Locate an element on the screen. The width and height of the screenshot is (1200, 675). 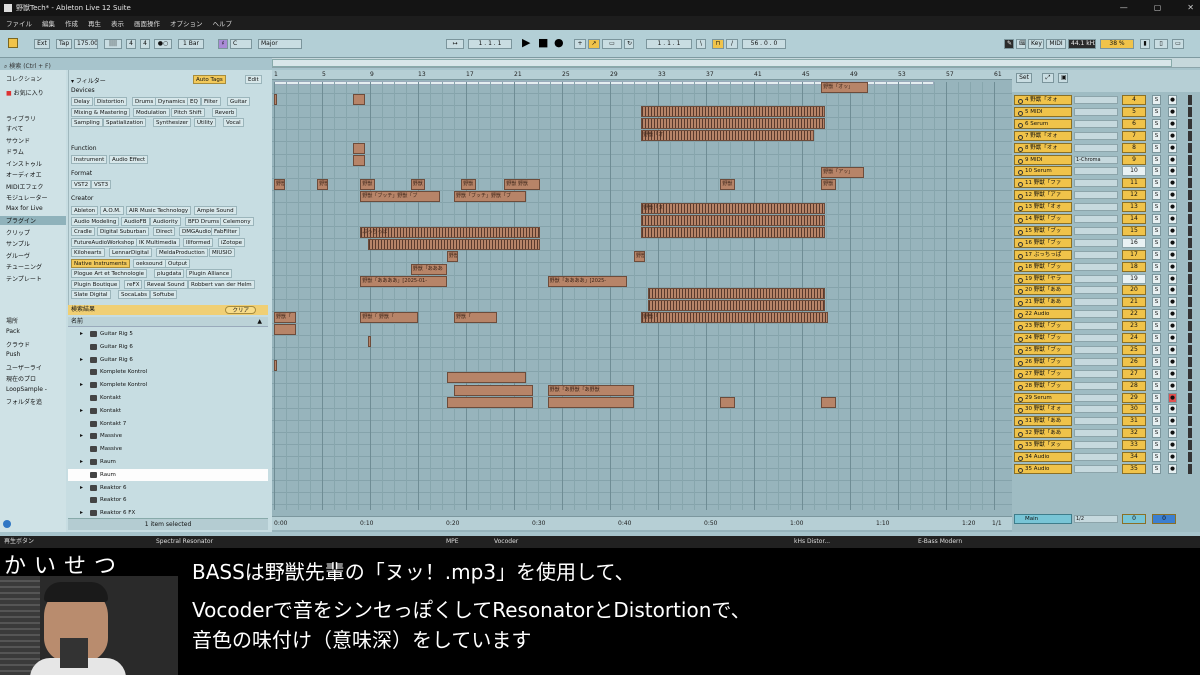
filter-tag: FabFilter is located at coordinates (226, 231).